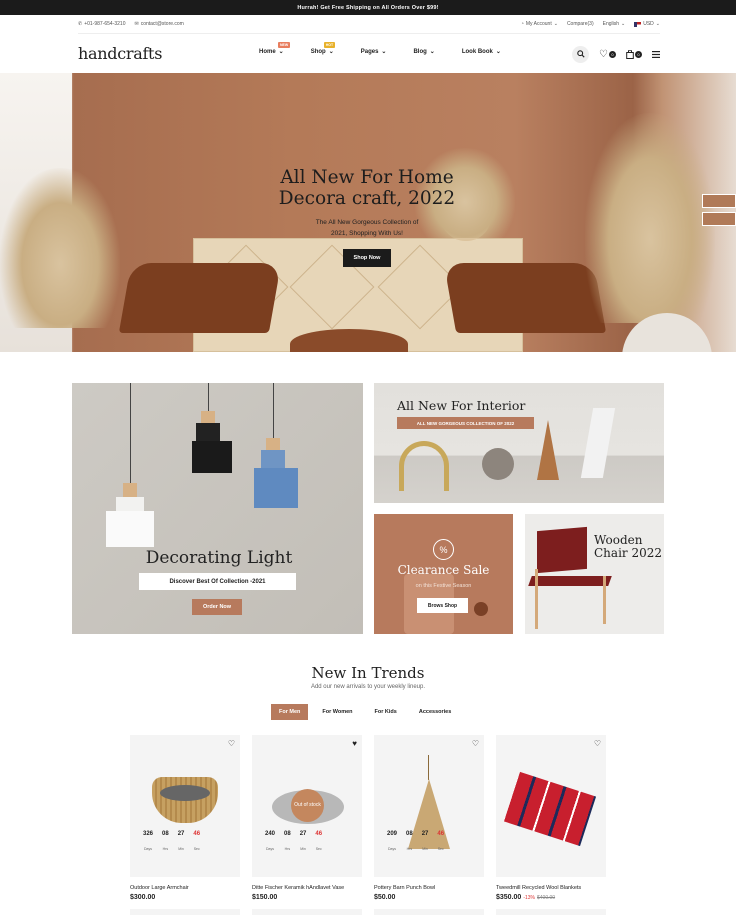 The width and height of the screenshot is (736, 915). What do you see at coordinates (630, 54) in the screenshot?
I see `bag-icon` at bounding box center [630, 54].